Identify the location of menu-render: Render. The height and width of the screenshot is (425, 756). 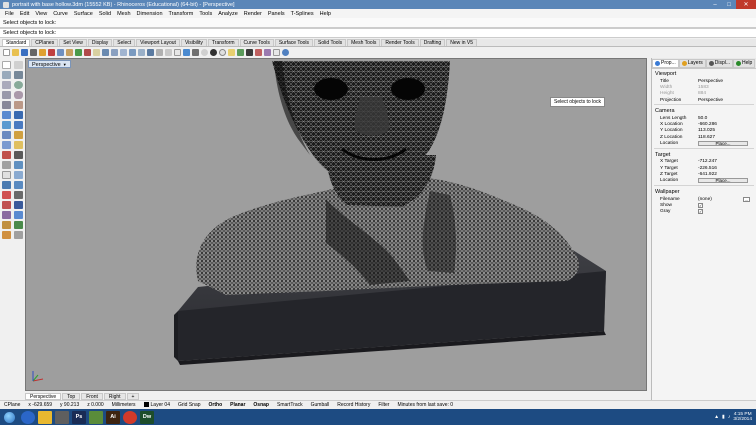
(253, 14).